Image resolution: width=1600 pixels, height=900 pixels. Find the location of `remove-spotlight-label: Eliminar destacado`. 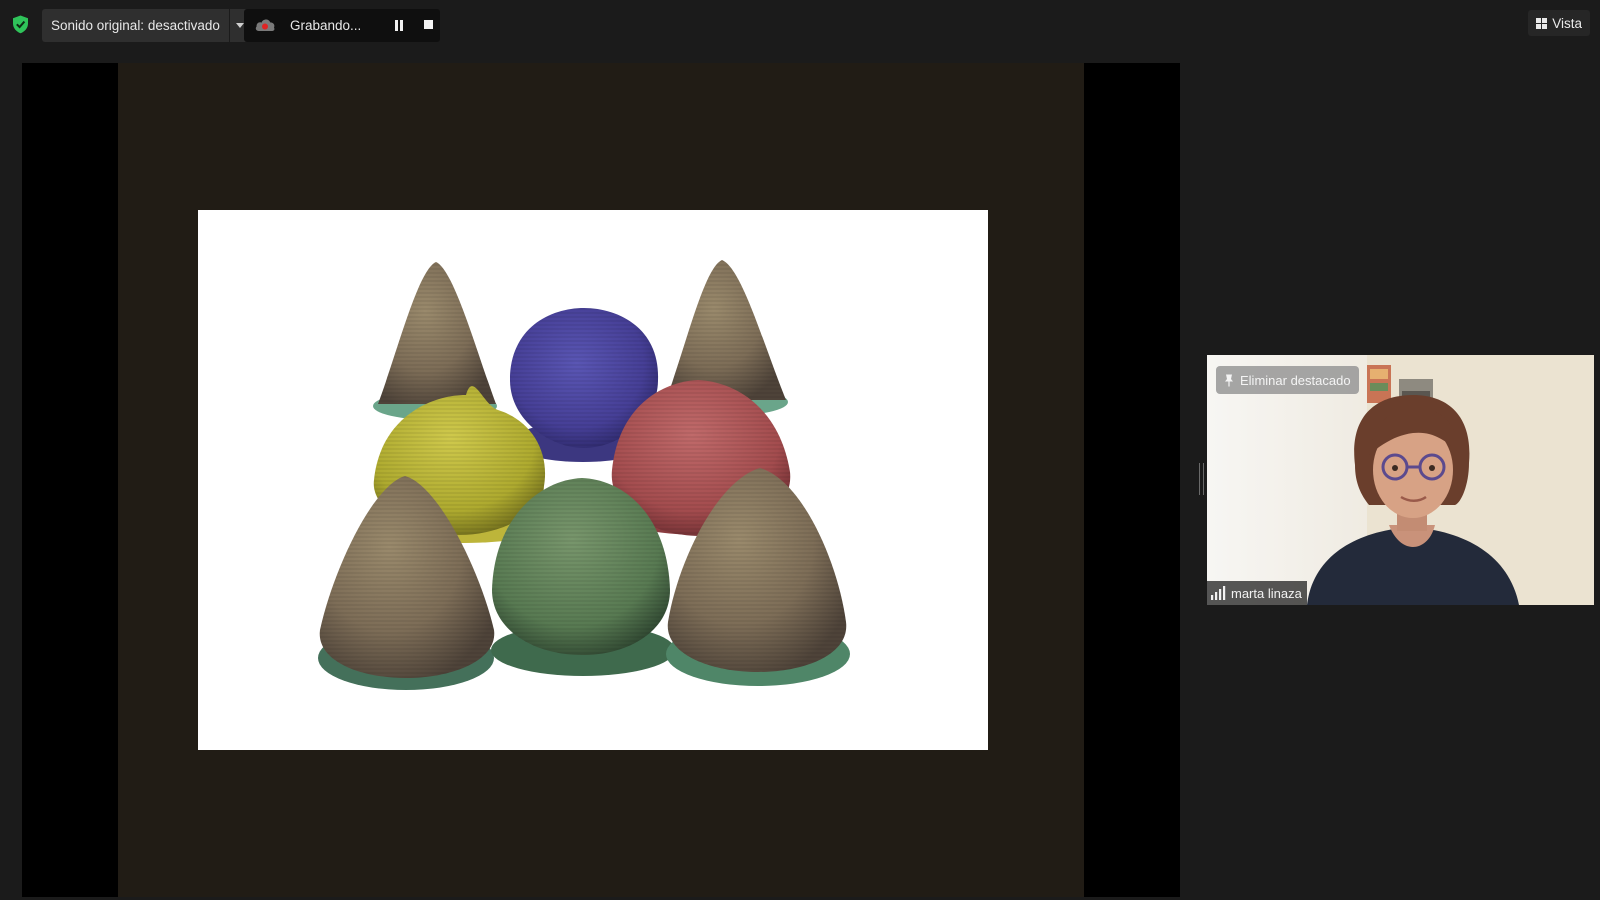

remove-spotlight-label: Eliminar destacado is located at coordinates (1295, 380).